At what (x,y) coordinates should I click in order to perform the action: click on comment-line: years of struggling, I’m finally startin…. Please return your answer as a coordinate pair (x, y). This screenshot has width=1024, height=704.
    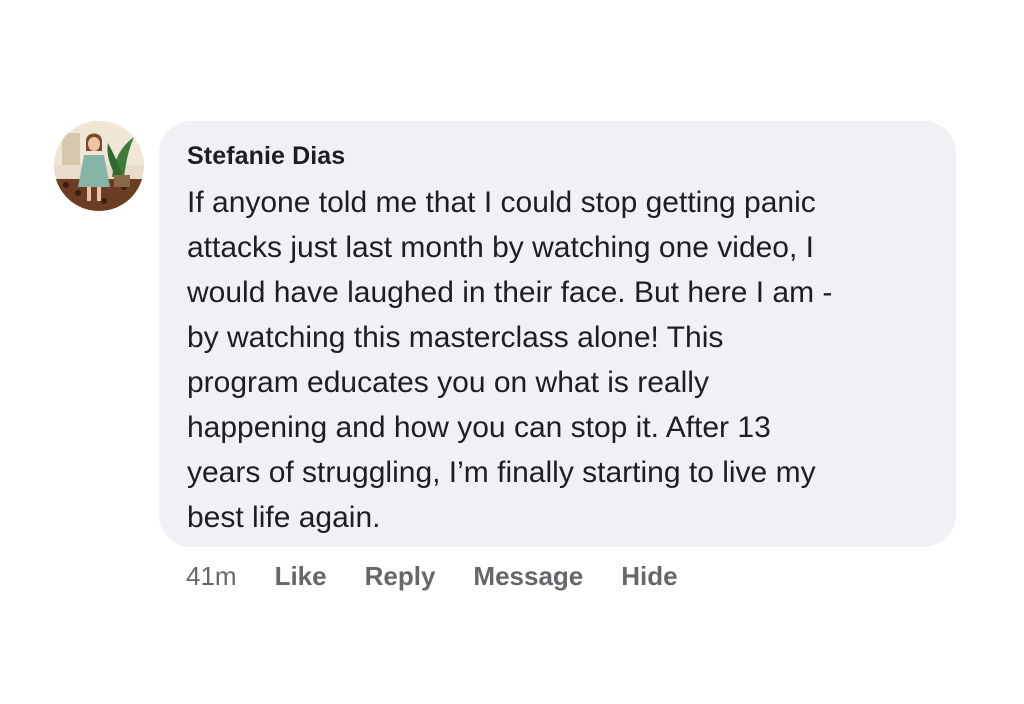
    Looking at the image, I should click on (501, 472).